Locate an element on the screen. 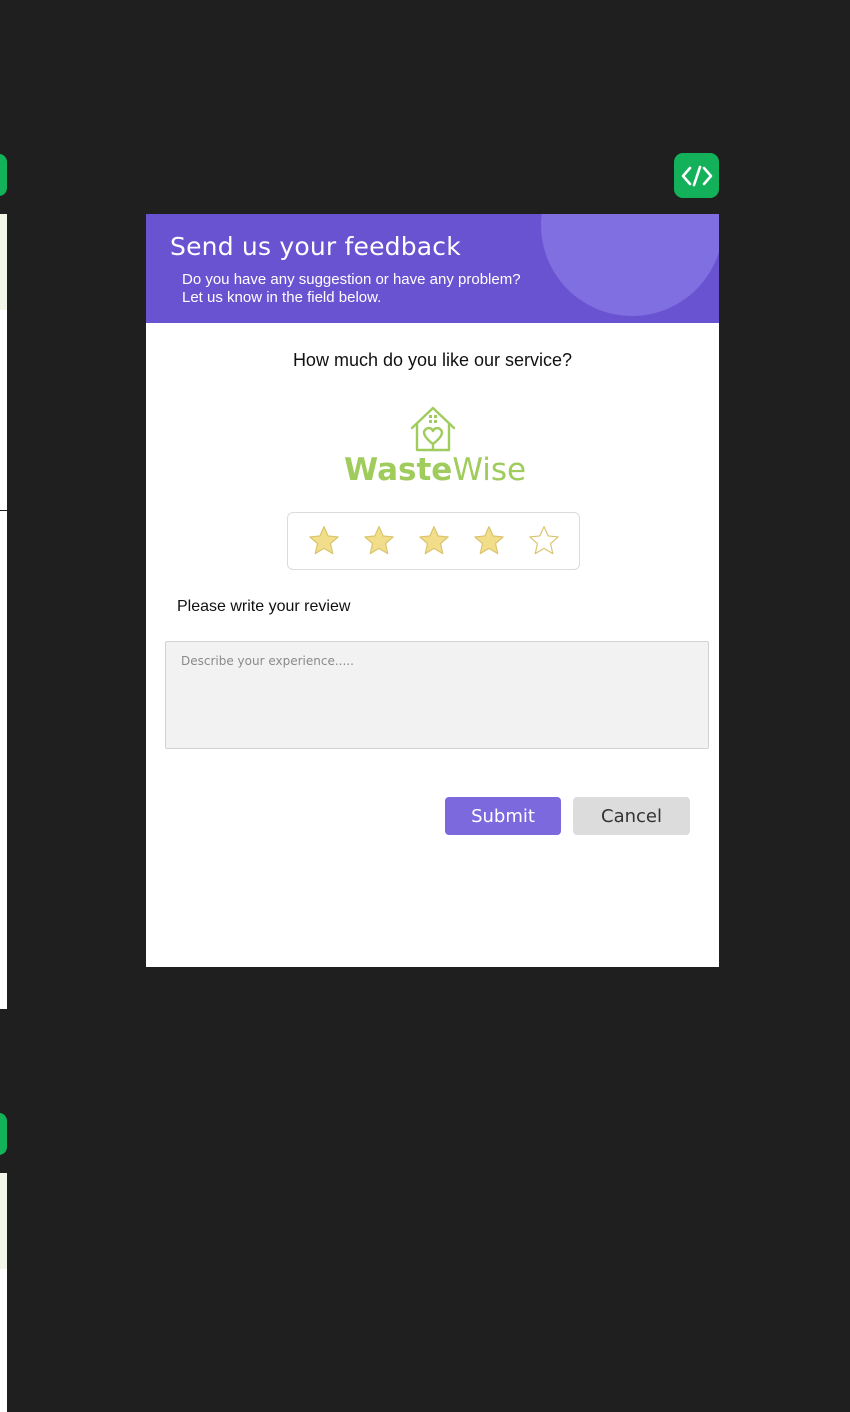  house-heart-icon is located at coordinates (433, 429).